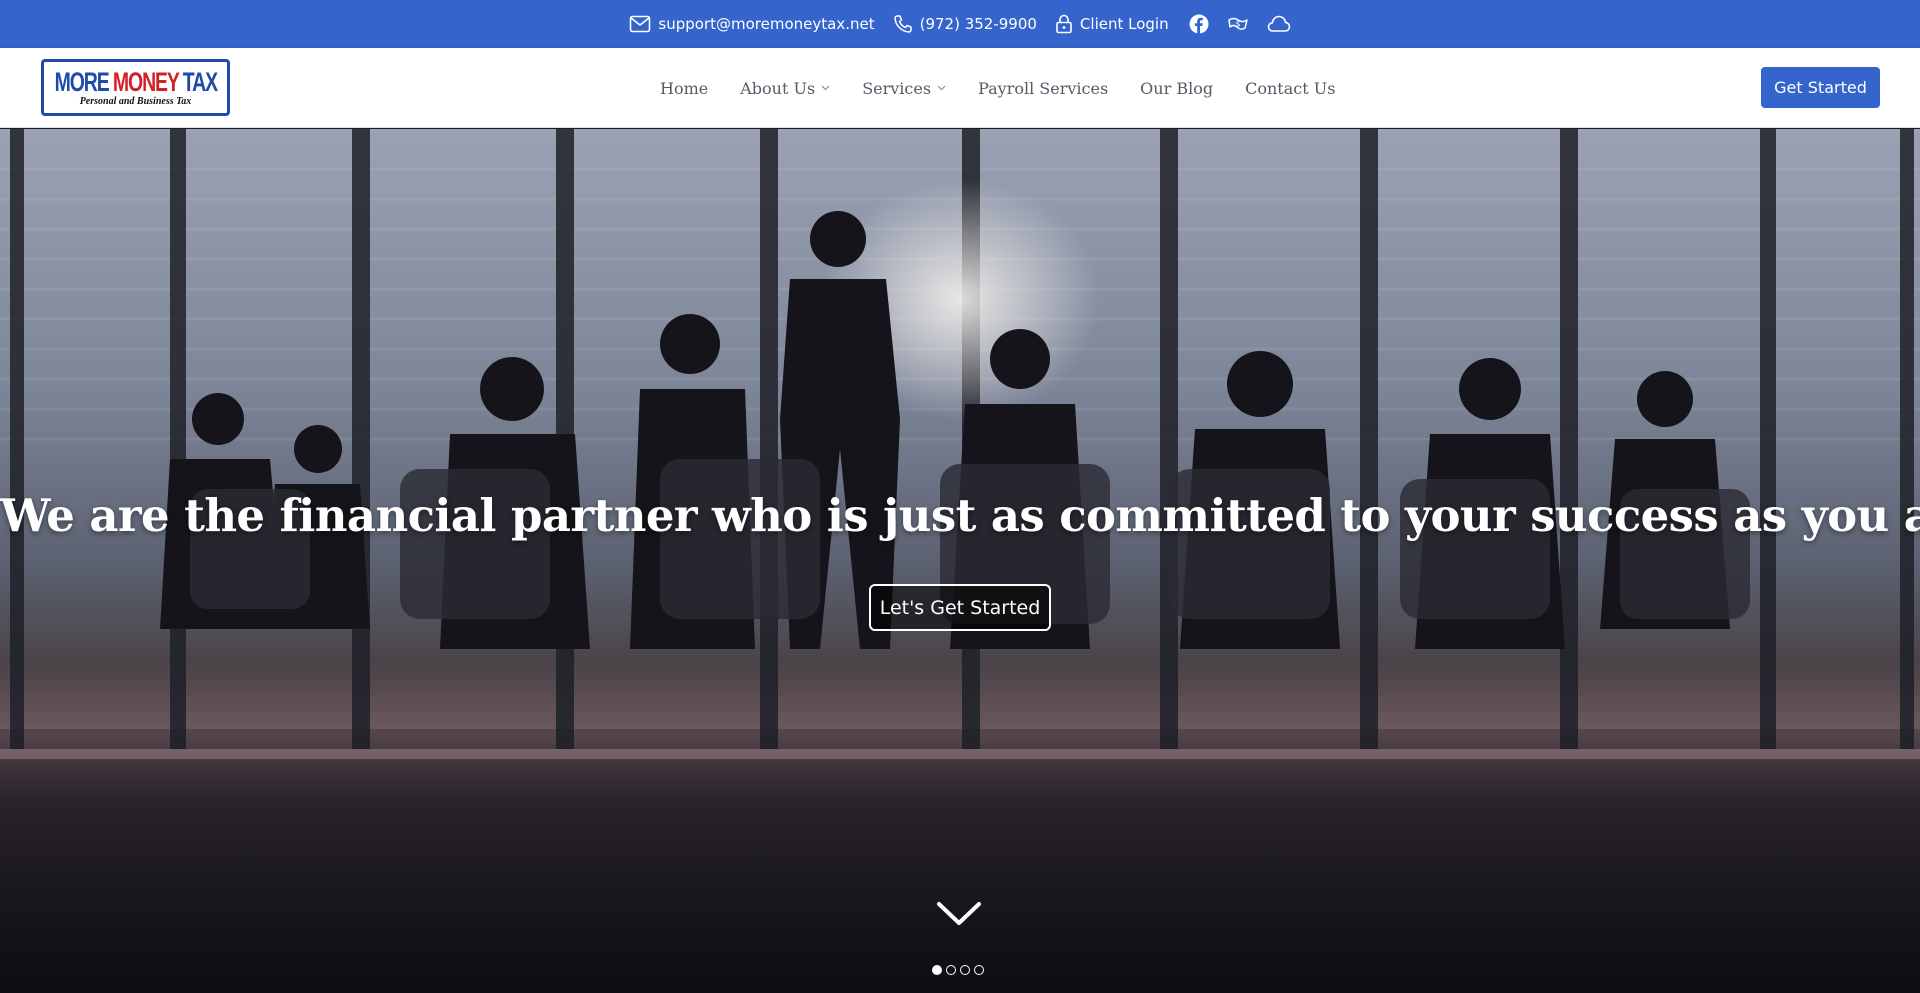  I want to click on nav-item-our-blog: Our Blog, so click(1176, 88).